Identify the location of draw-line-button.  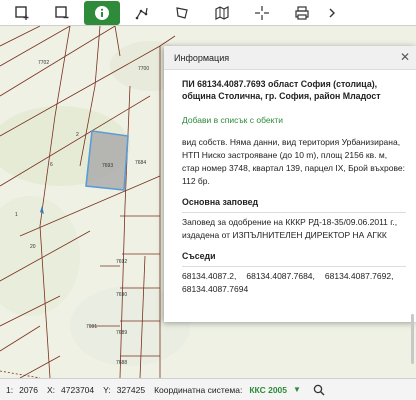
(142, 13).